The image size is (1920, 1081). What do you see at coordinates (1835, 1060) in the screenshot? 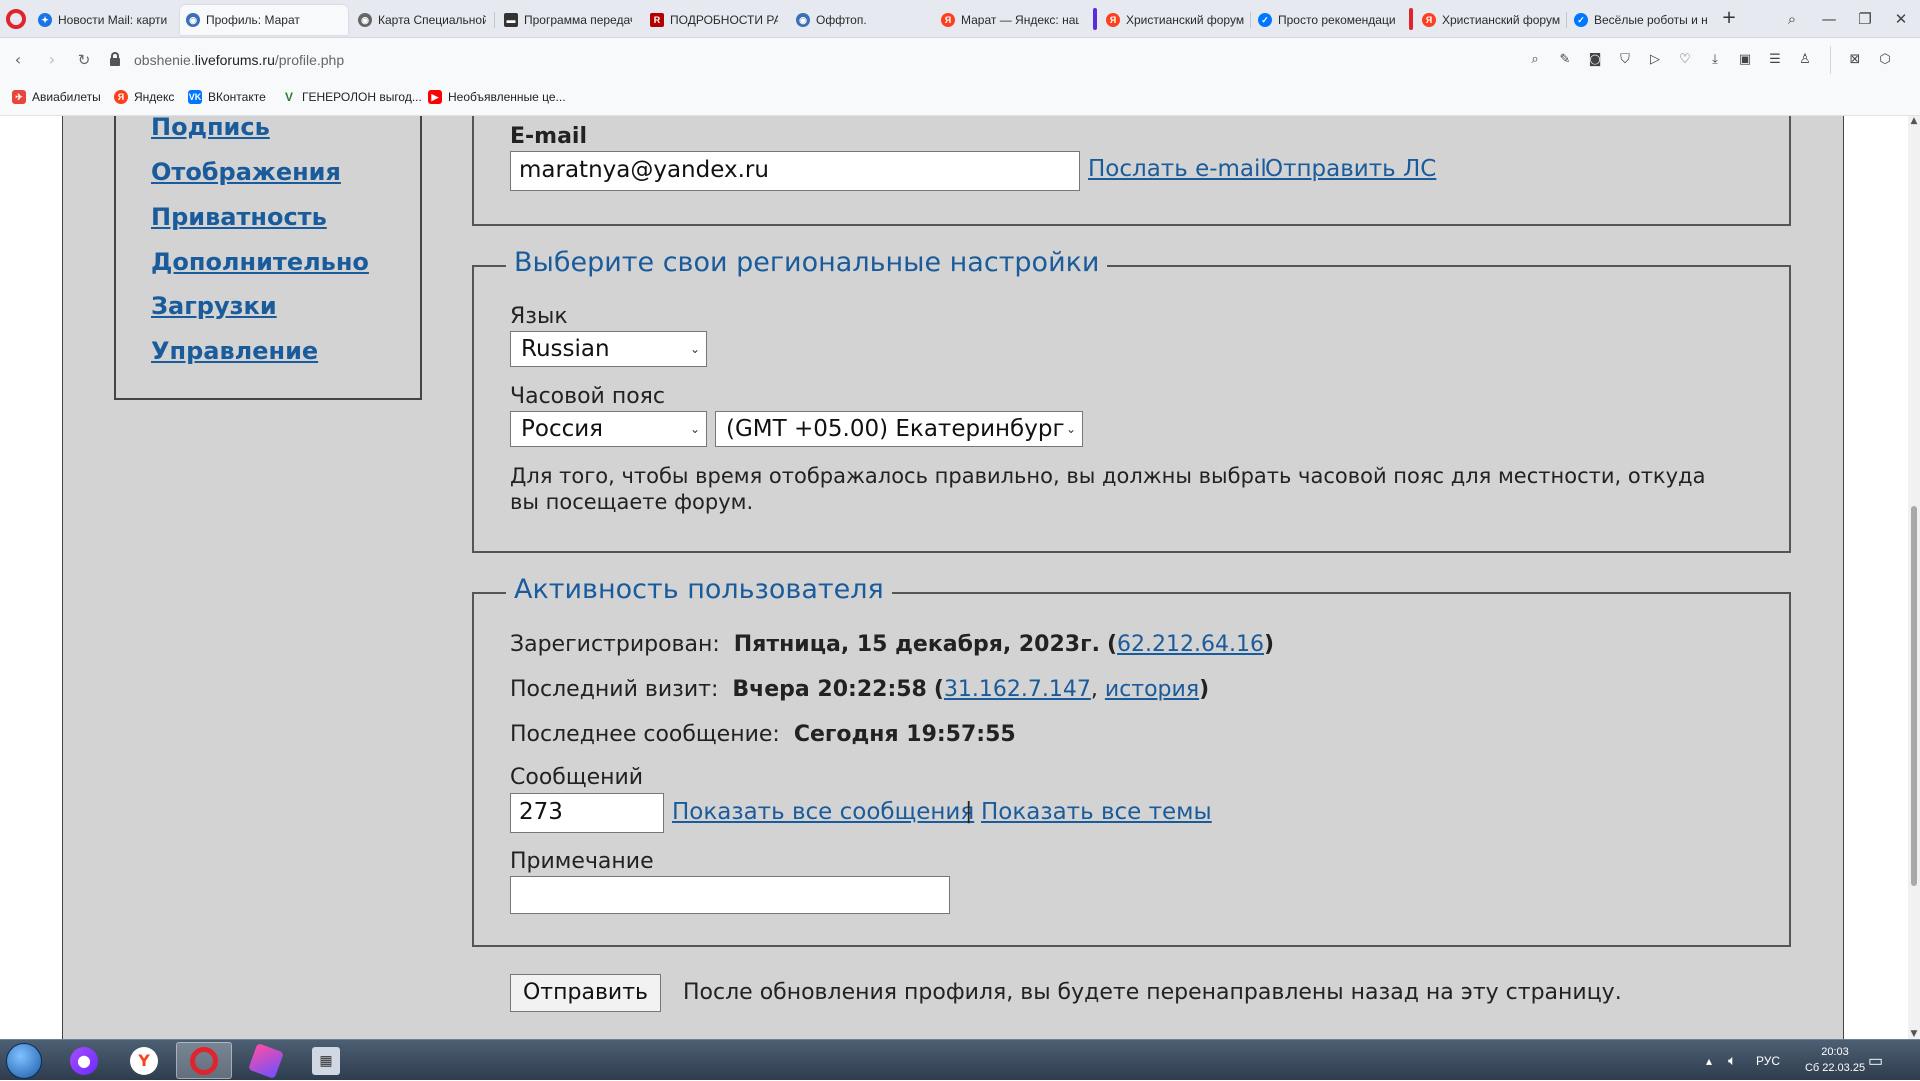
I see `system-clock: 20:03 Сб 22.03.25` at bounding box center [1835, 1060].